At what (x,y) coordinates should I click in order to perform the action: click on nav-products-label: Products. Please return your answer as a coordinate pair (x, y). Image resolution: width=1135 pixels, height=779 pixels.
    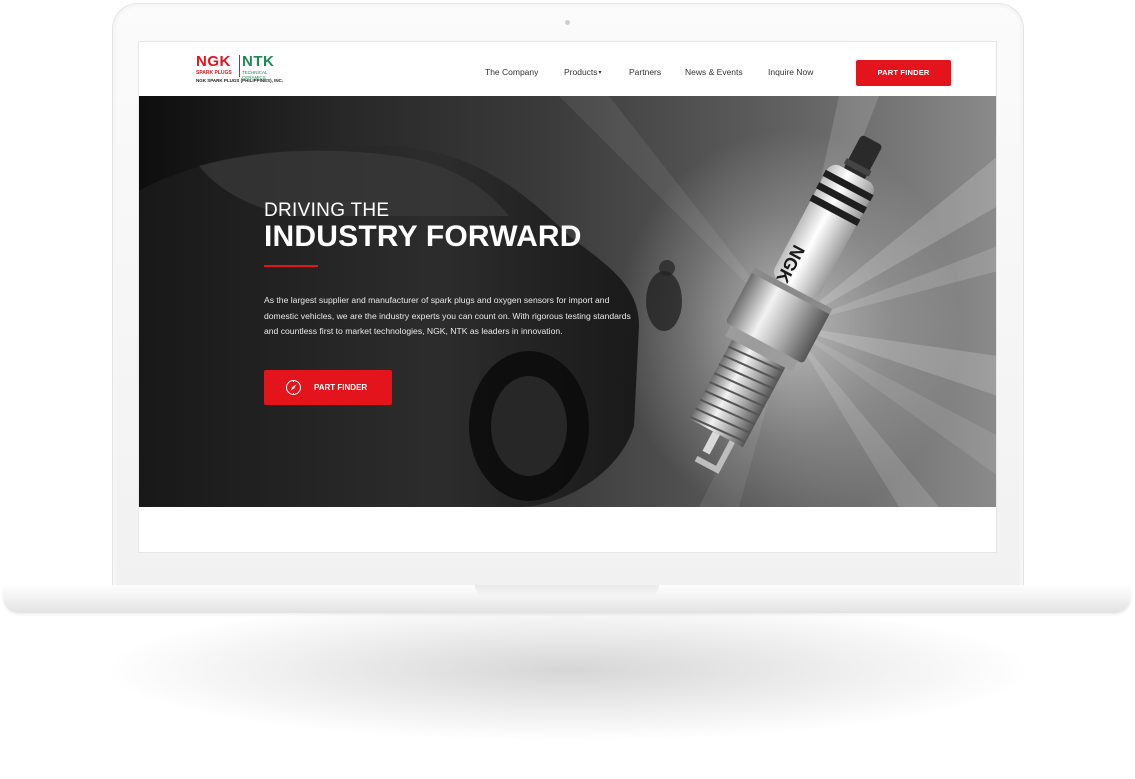
    Looking at the image, I should click on (581, 72).